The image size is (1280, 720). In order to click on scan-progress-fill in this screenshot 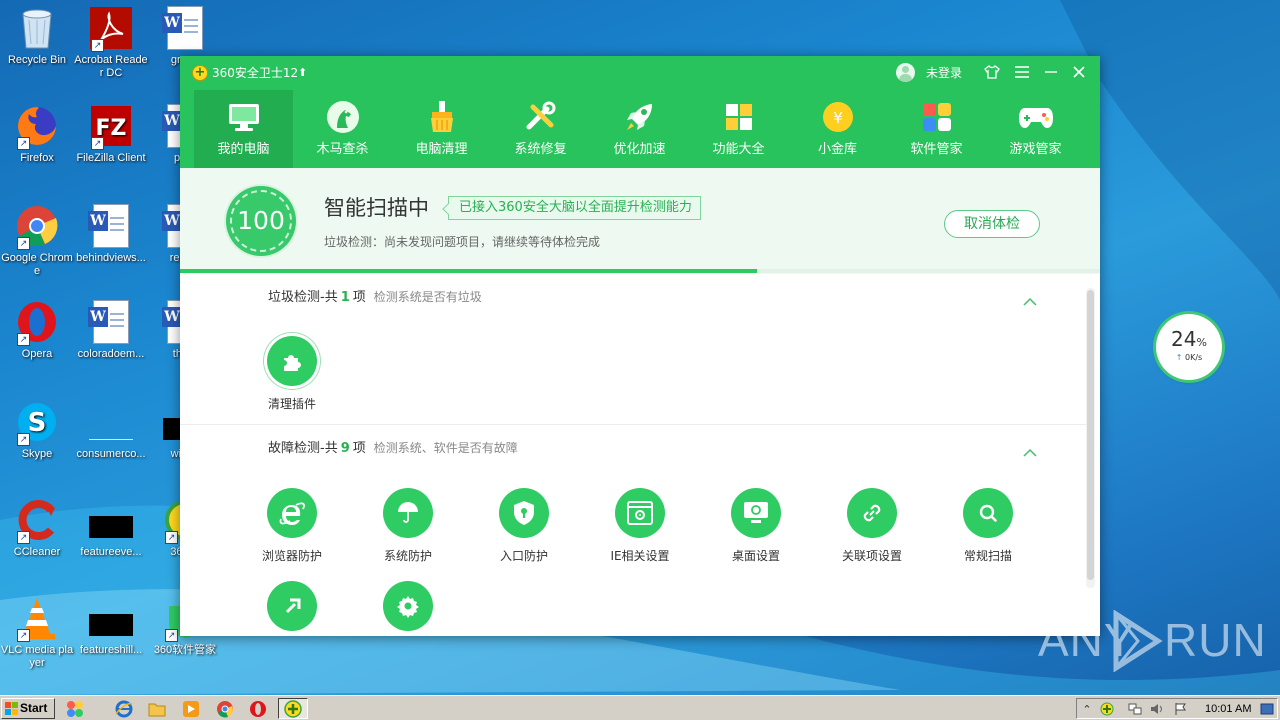, I will do `click(468, 271)`.